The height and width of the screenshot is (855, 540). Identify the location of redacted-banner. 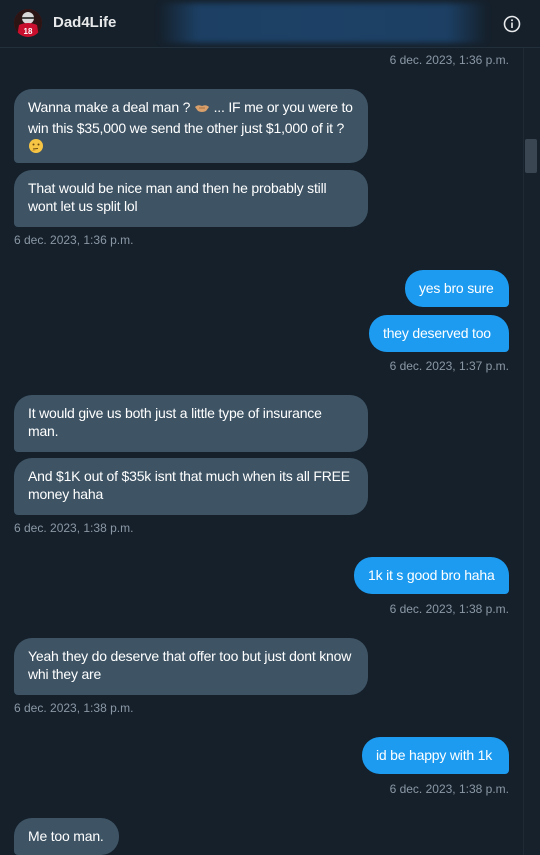
(323, 23).